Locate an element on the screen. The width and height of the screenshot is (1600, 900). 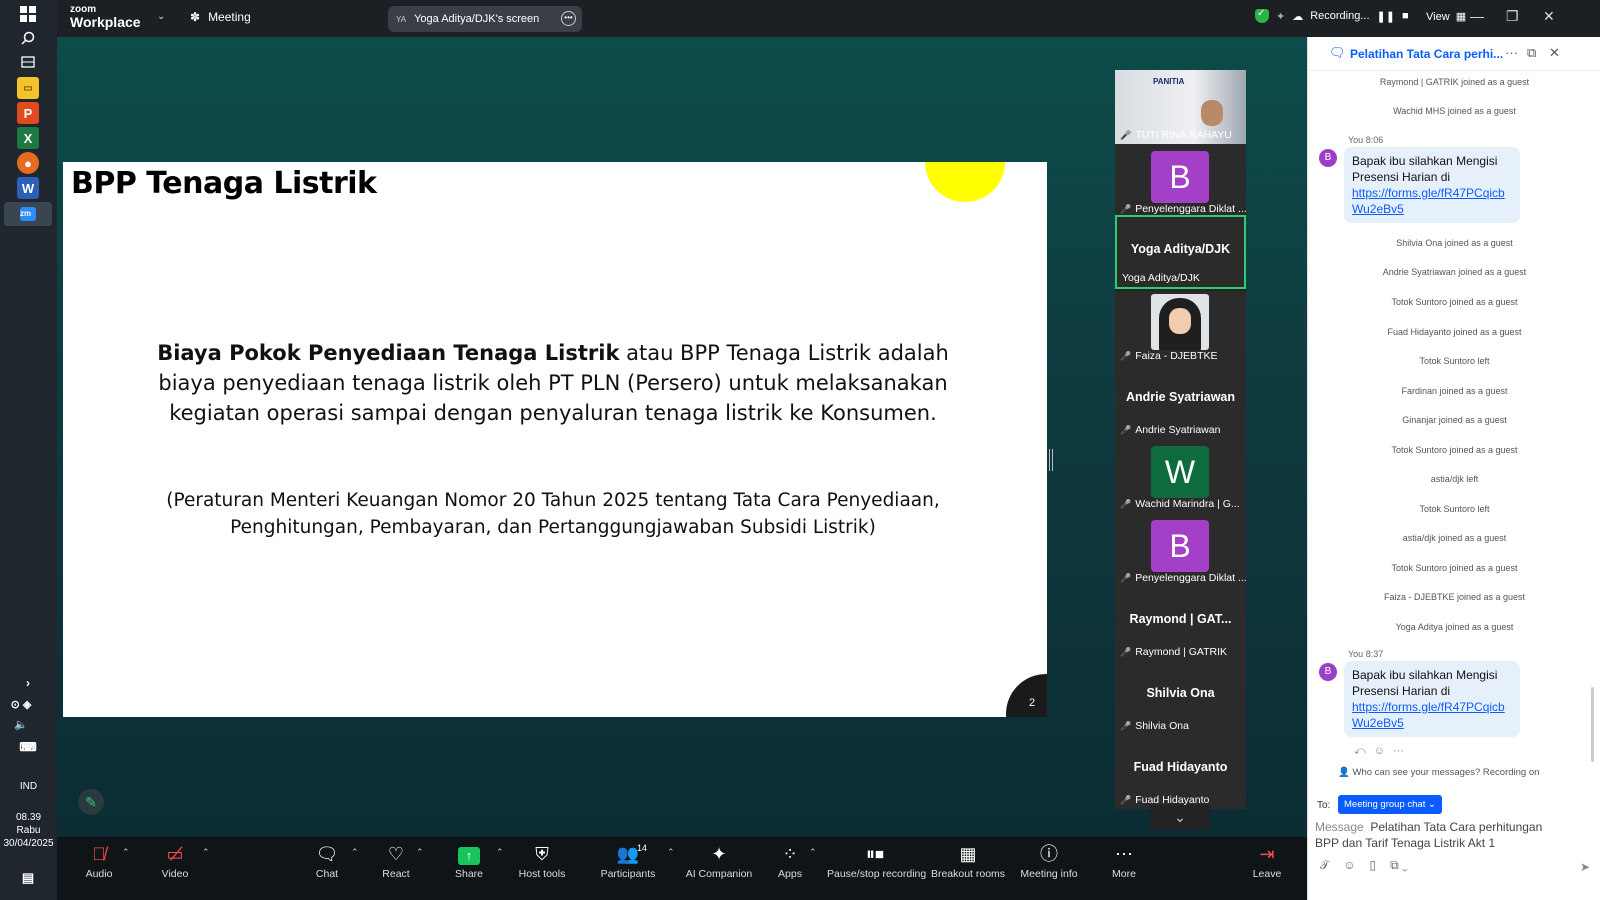
system-message: Fuad Hidayanto joined as a guest is located at coordinates (1454, 332).